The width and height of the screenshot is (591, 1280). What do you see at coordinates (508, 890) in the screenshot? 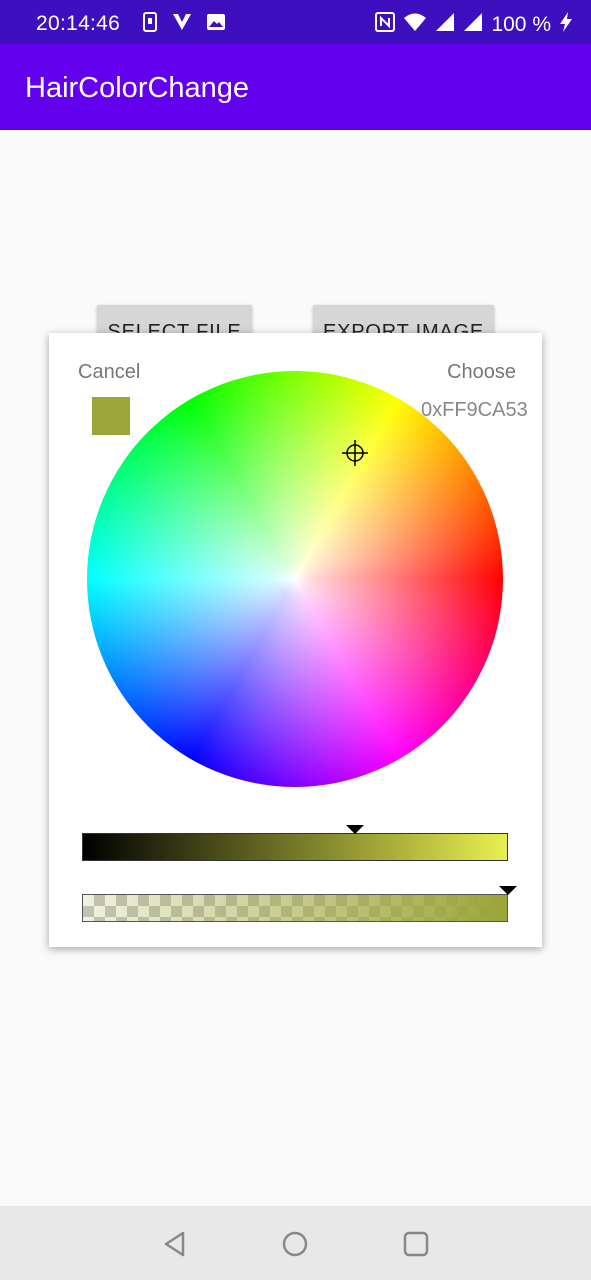
I see `alpha-slider-thumb-icon` at bounding box center [508, 890].